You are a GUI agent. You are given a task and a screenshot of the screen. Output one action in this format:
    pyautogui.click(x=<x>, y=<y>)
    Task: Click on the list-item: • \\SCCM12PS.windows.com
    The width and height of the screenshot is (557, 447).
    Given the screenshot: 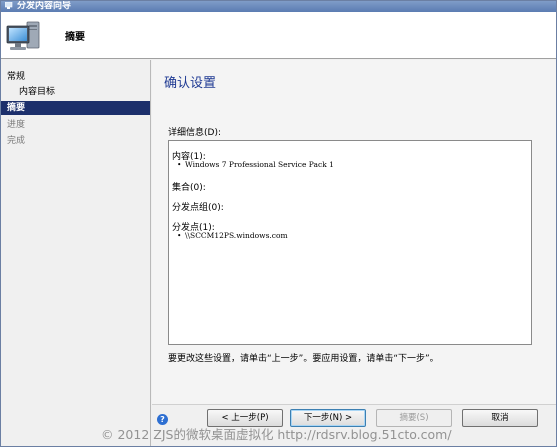 What is the action you would take?
    pyautogui.click(x=232, y=235)
    